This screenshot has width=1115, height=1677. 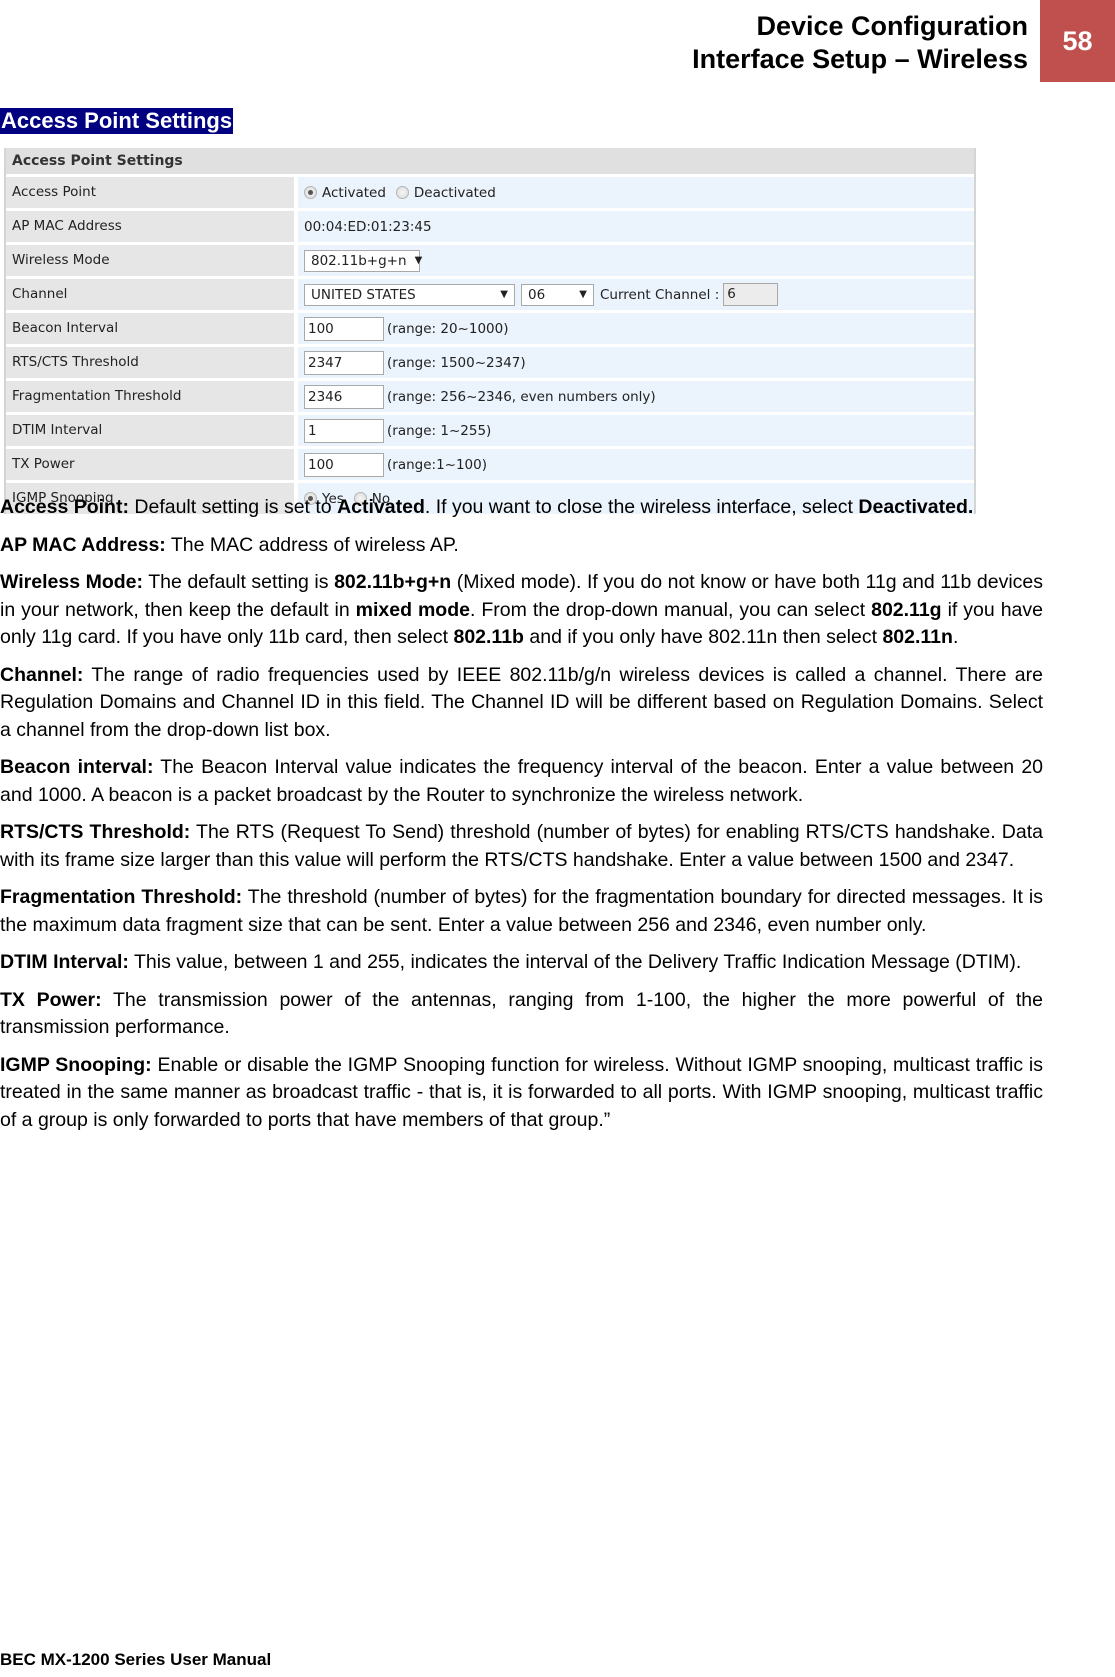 I want to click on beacon-interval-input: 100, so click(x=344, y=328).